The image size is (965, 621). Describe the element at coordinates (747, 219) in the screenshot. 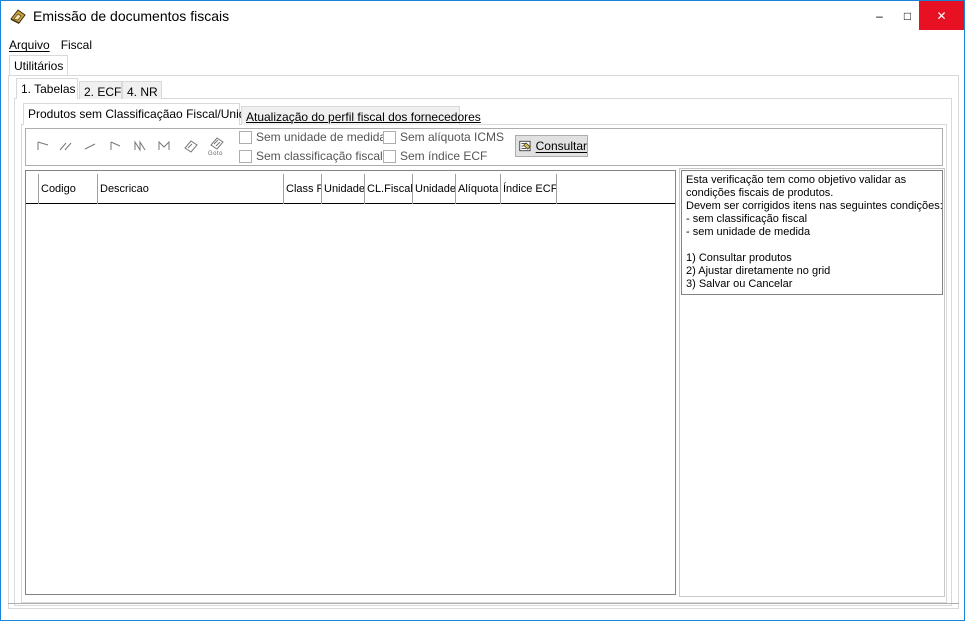

I see `info-line: - sem classificação fiscal` at that location.